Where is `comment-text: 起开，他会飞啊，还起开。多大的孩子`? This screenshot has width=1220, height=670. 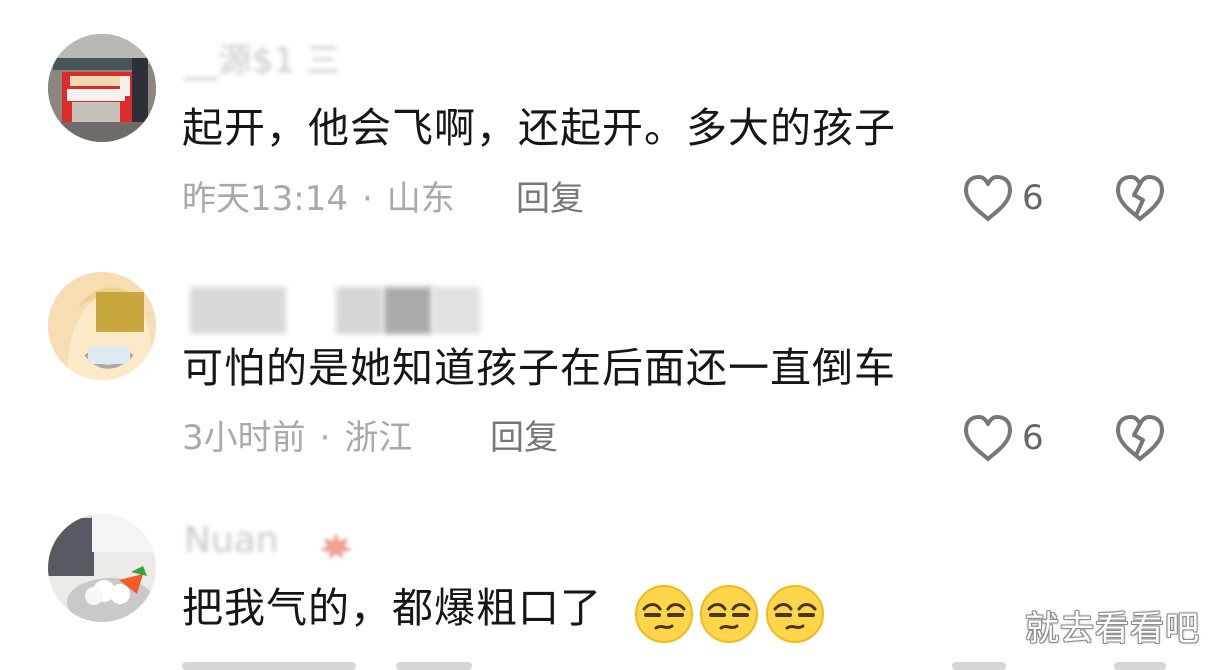 comment-text: 起开，他会飞啊，还起开。多大的孩子 is located at coordinates (539, 128).